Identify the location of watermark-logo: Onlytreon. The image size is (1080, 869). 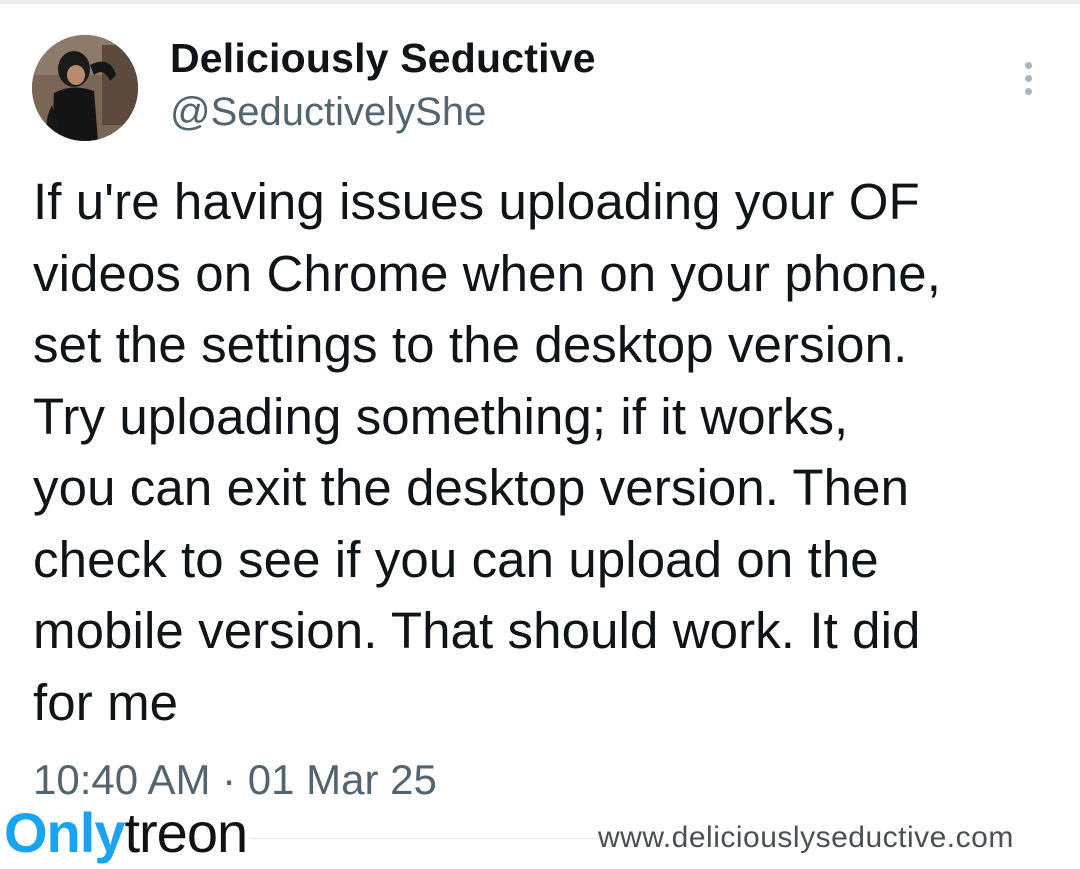
(126, 833).